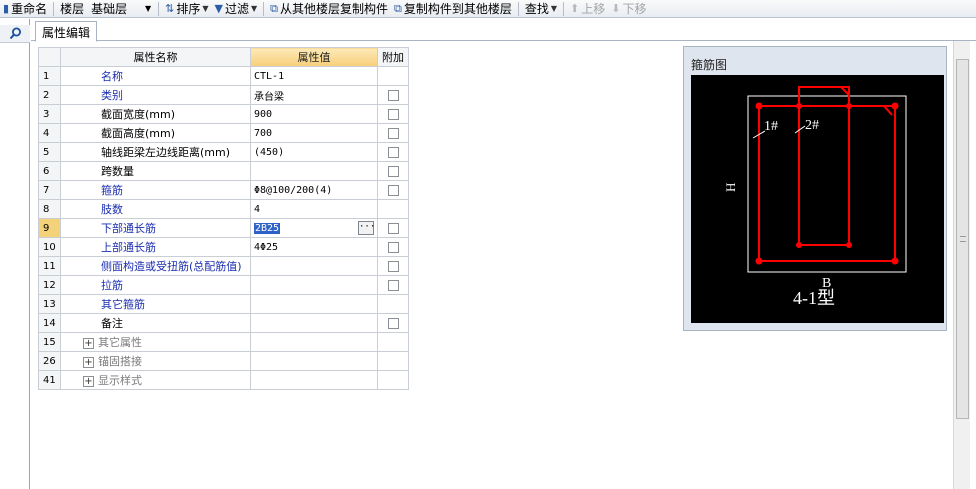  Describe the element at coordinates (314, 133) in the screenshot. I see `property-value: 700` at that location.